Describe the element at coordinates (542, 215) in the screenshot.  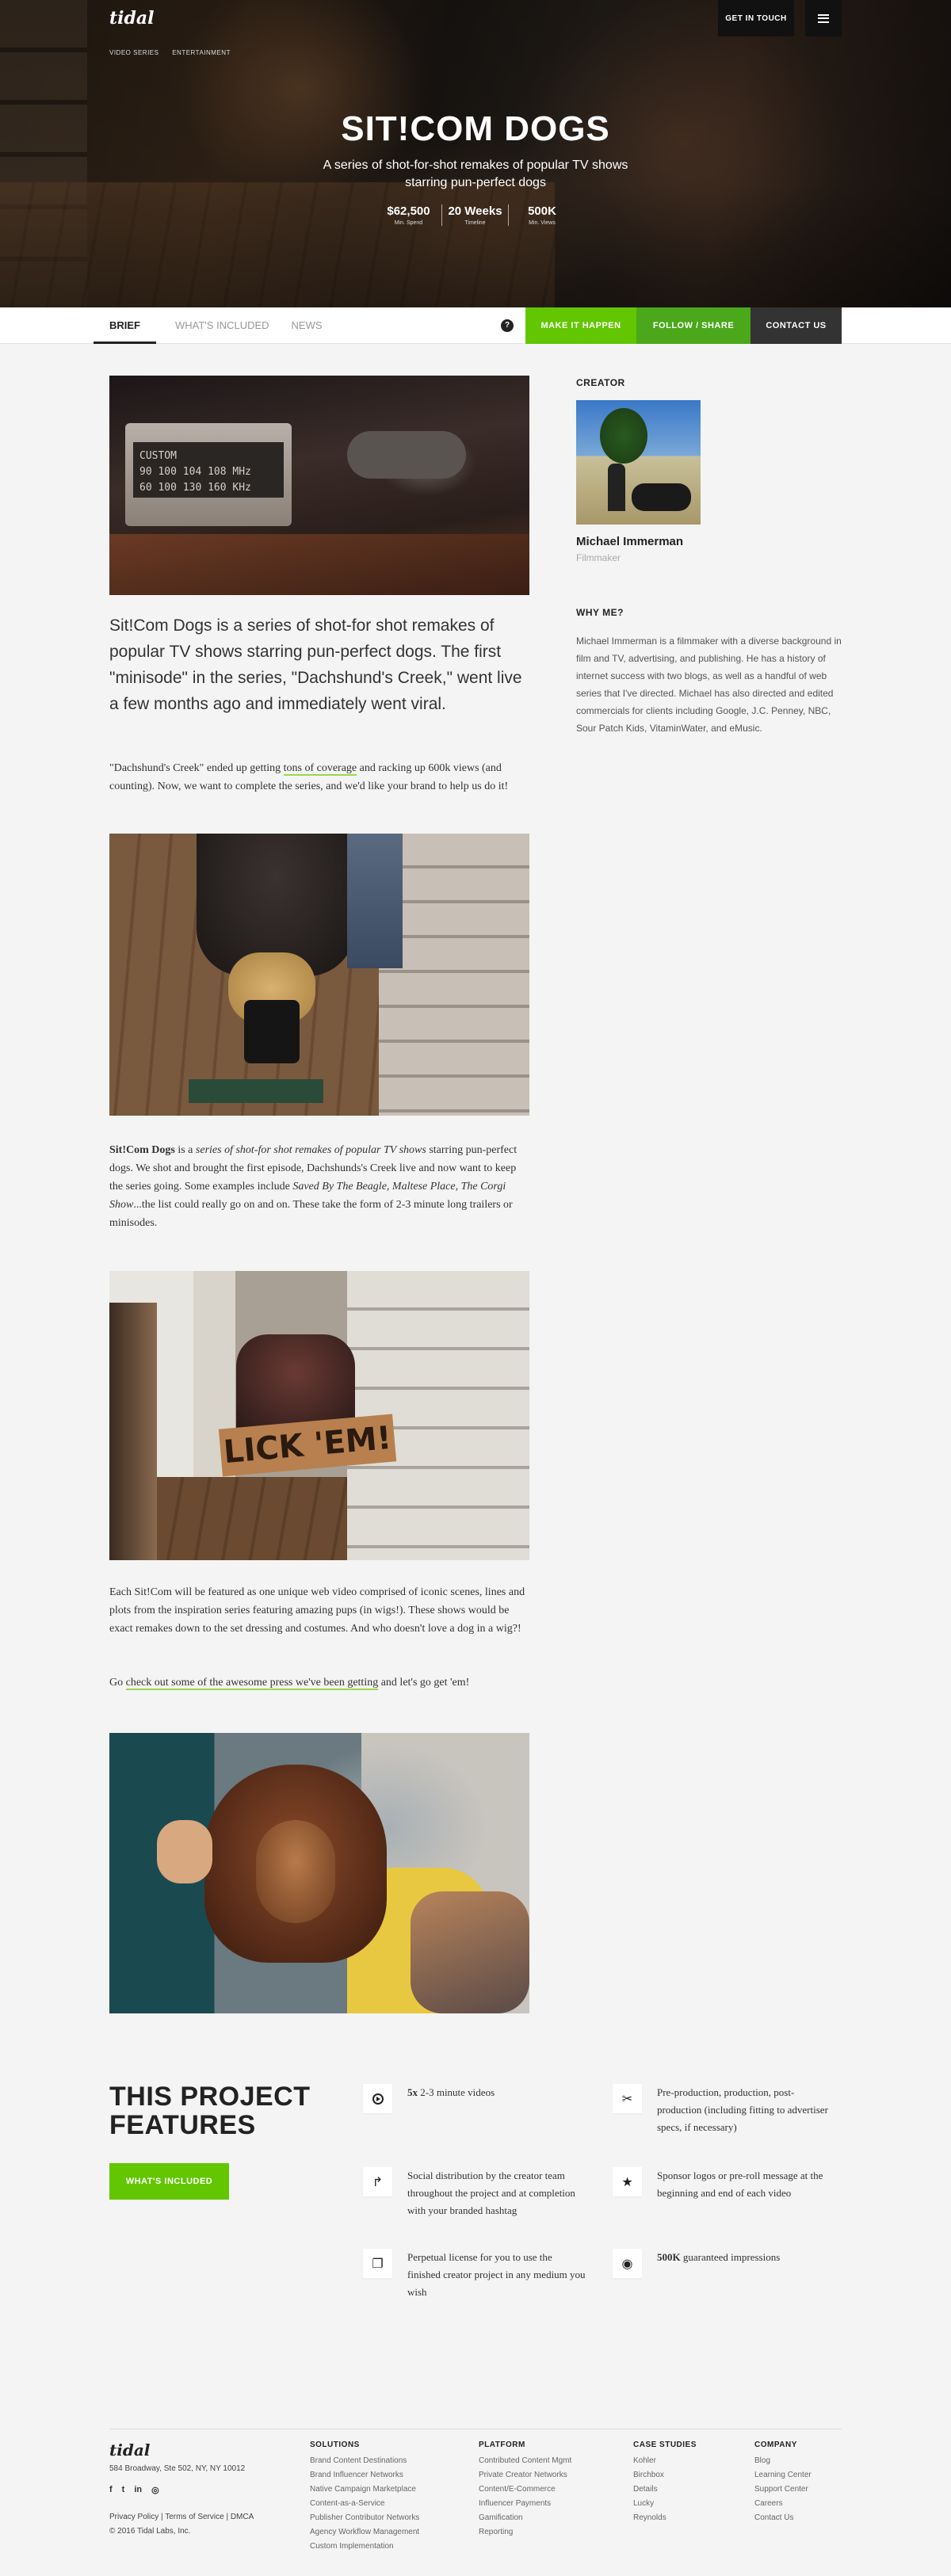
I see `stat-min-views: 500K Min. Views` at that location.